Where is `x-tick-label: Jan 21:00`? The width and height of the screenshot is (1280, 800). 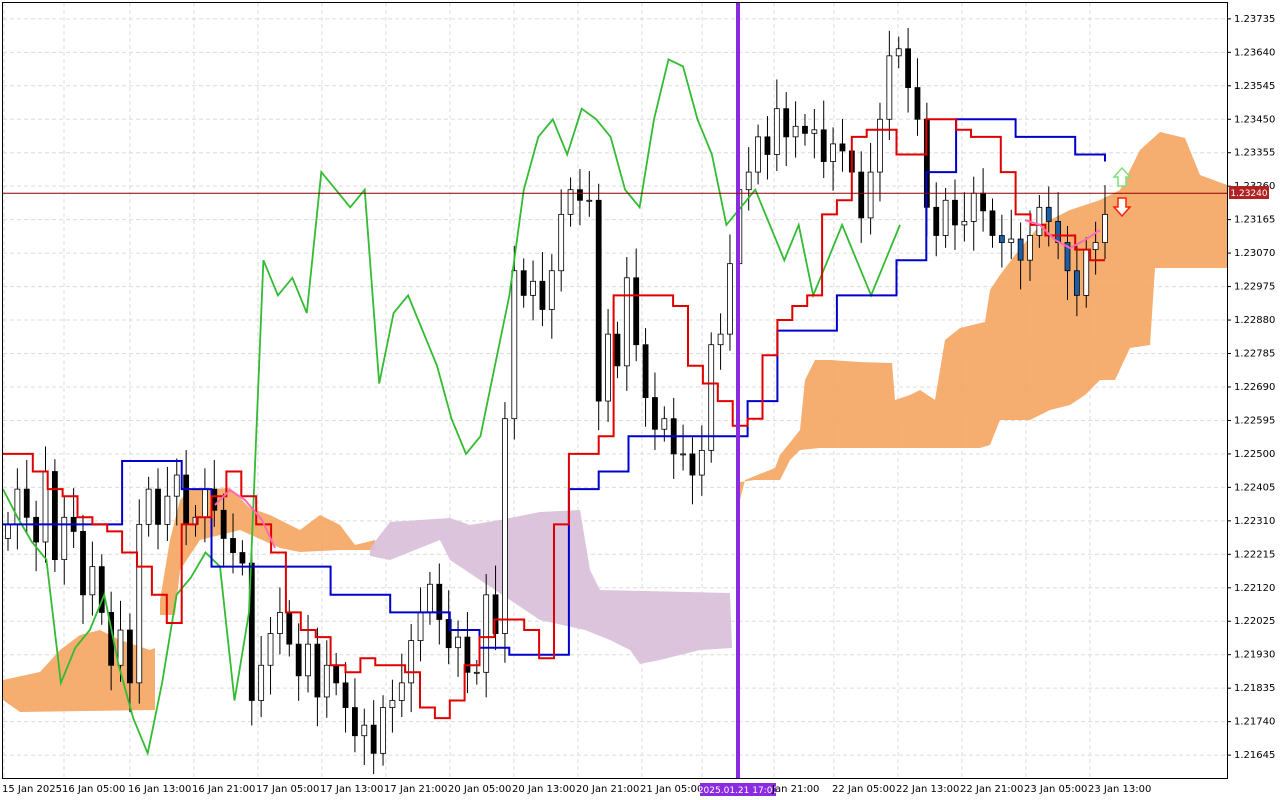 x-tick-label: Jan 21:00 is located at coordinates (795, 789).